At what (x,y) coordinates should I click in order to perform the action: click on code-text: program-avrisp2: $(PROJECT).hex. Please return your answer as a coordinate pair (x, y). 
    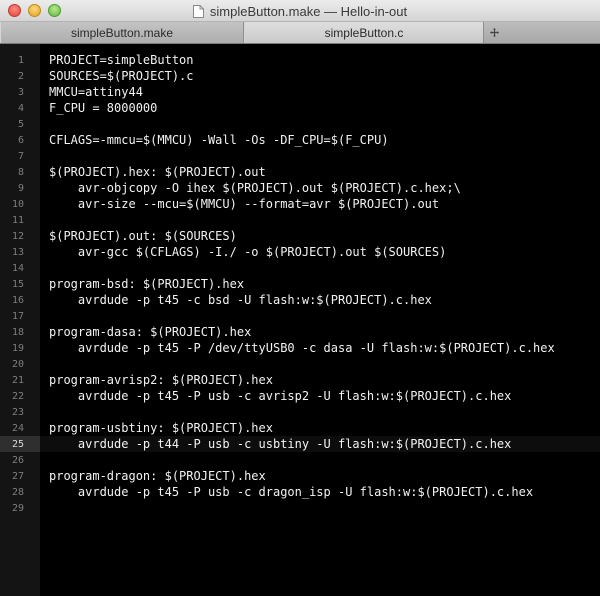
    Looking at the image, I should click on (161, 380).